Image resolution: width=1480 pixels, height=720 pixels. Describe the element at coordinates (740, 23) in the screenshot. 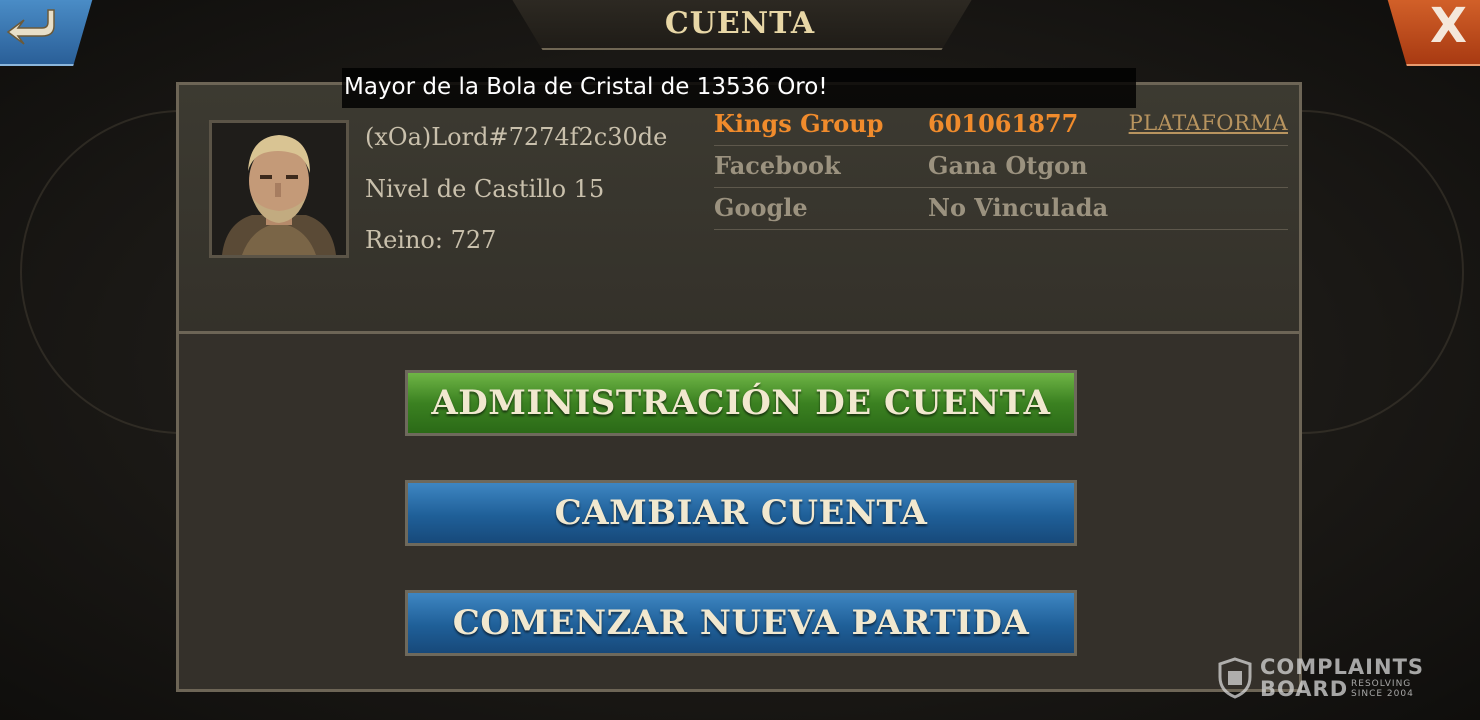

I see `page-title: CUENTA` at that location.